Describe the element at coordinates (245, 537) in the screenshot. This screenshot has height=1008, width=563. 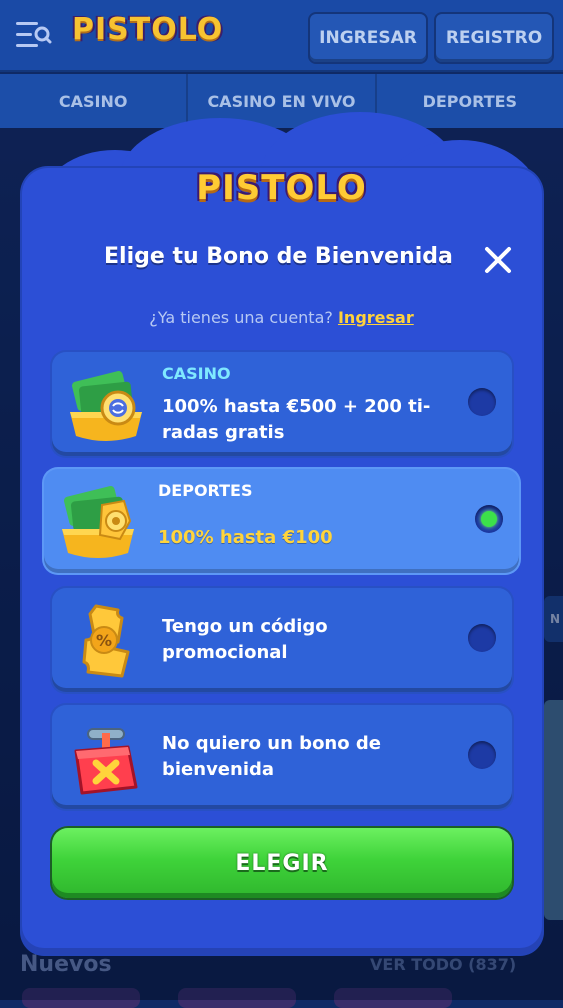
I see `option-description: 100% hasta €100` at that location.